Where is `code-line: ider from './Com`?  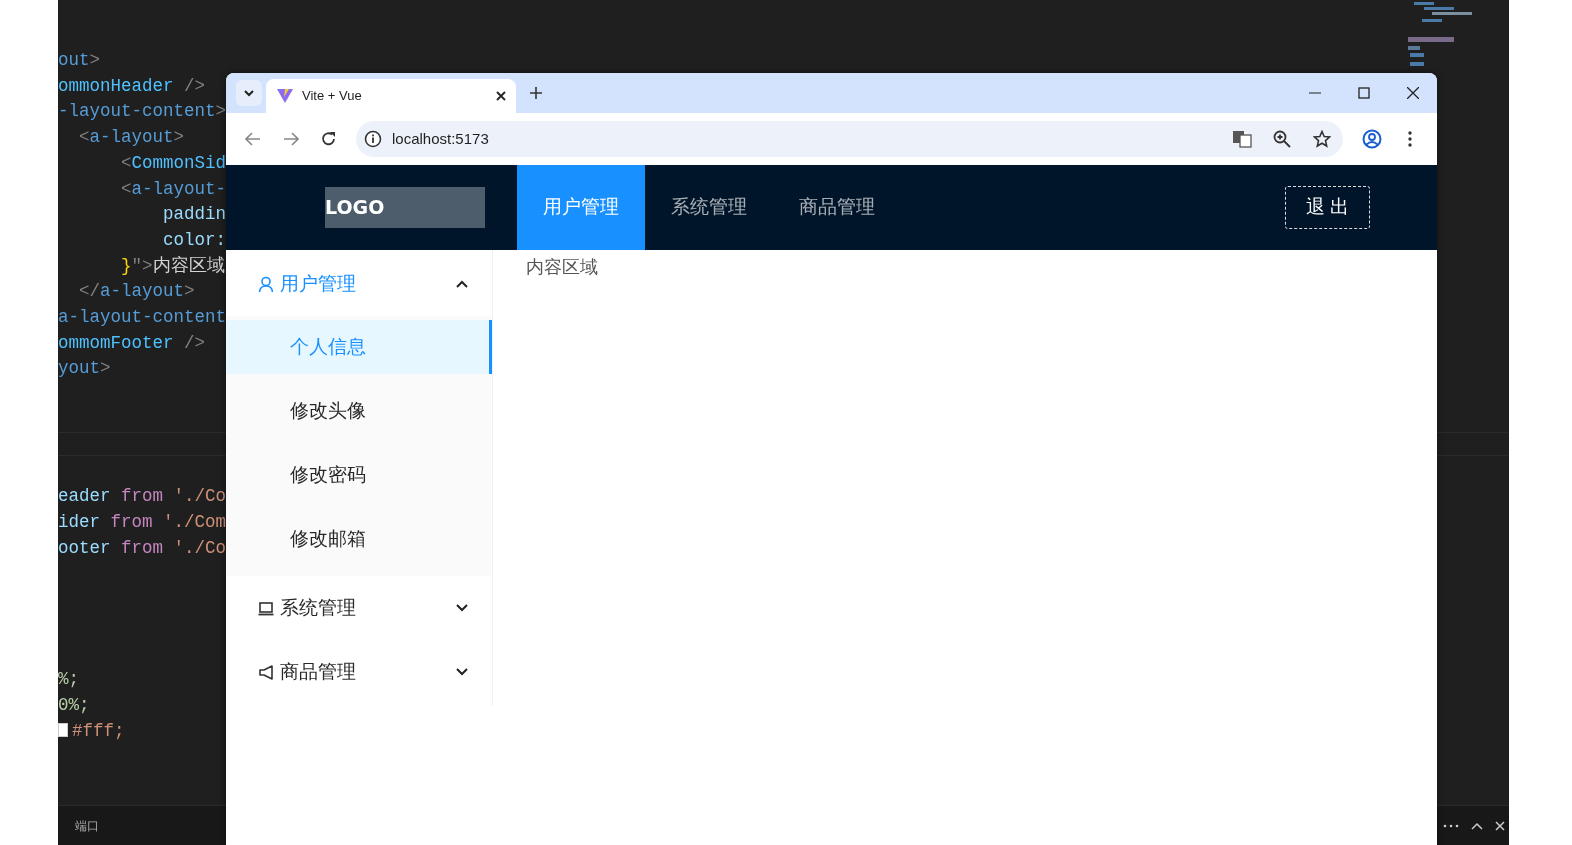 code-line: ider from './Com is located at coordinates (142, 522).